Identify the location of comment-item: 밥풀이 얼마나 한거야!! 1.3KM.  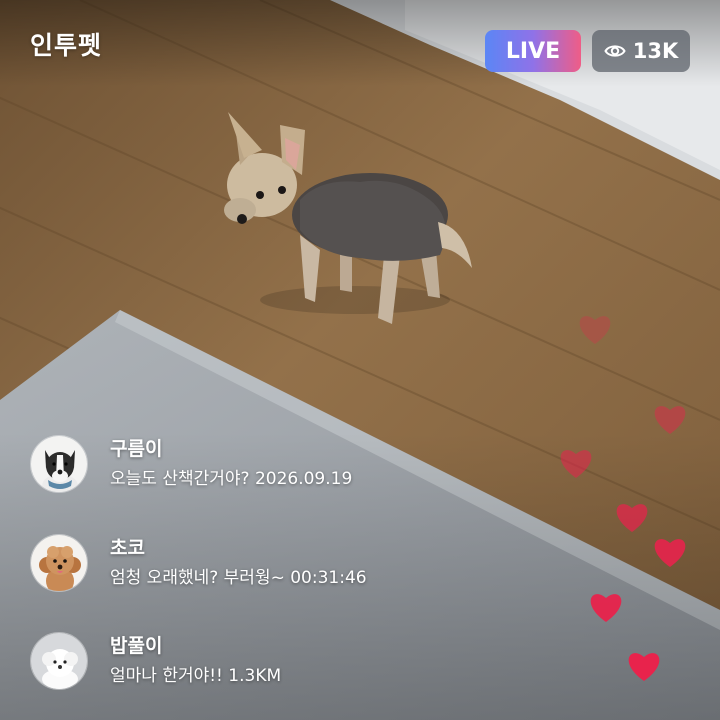
(155, 661).